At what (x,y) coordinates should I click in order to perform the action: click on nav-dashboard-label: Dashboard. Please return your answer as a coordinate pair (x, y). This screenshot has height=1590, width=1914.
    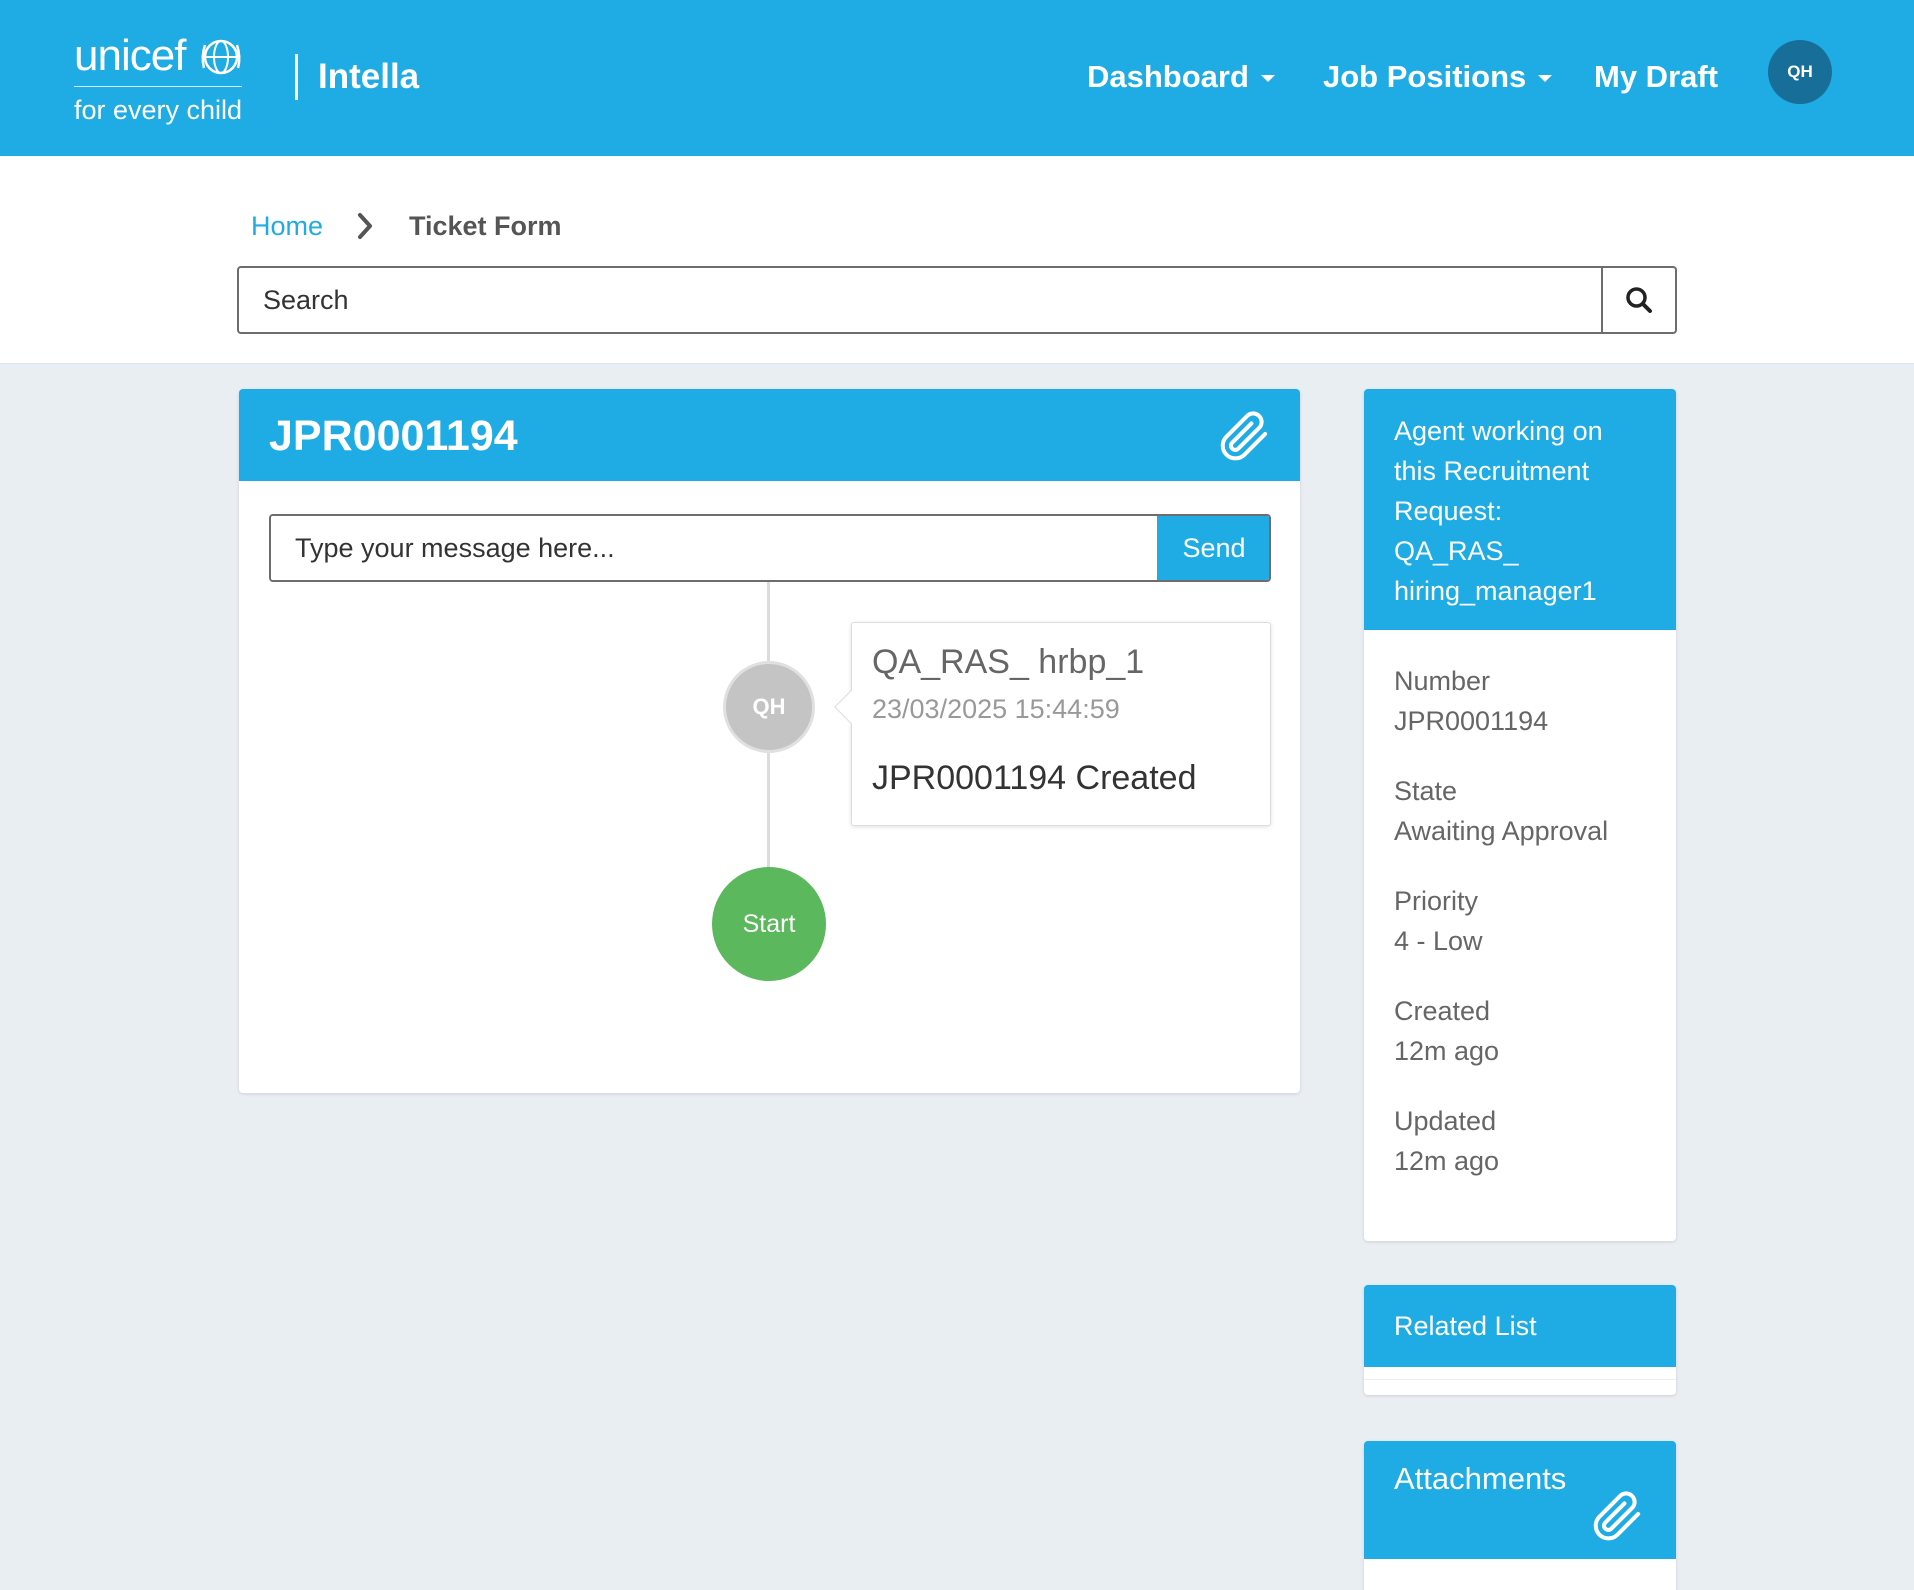
    Looking at the image, I should click on (1168, 76).